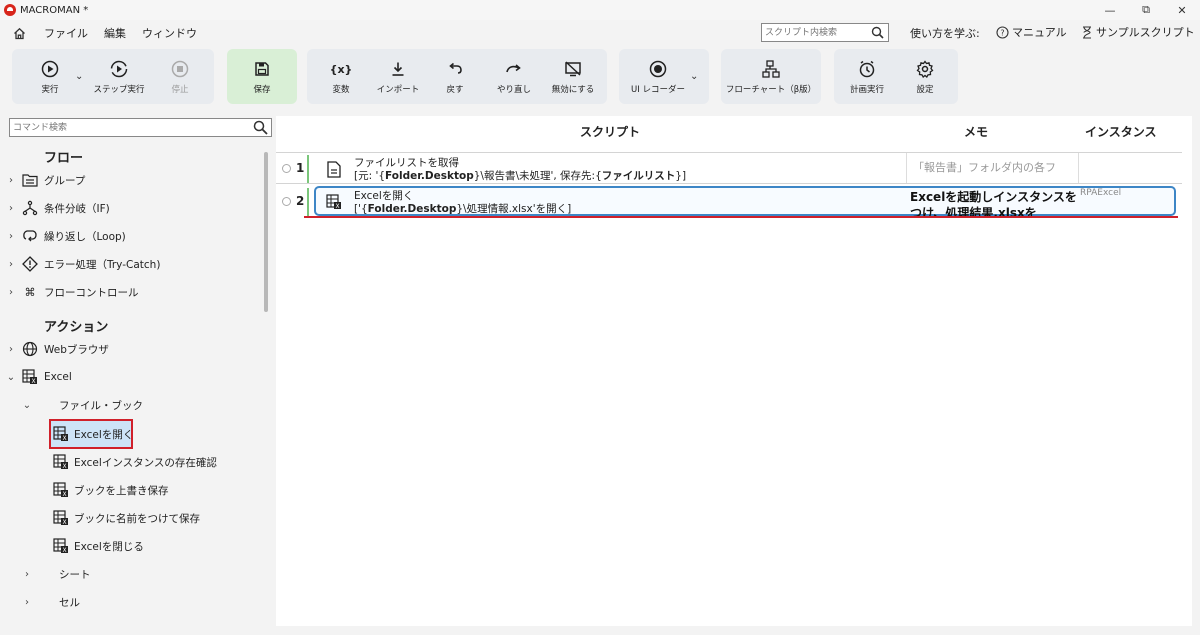 The width and height of the screenshot is (1200, 635). I want to click on scrollbar, so click(266, 232).